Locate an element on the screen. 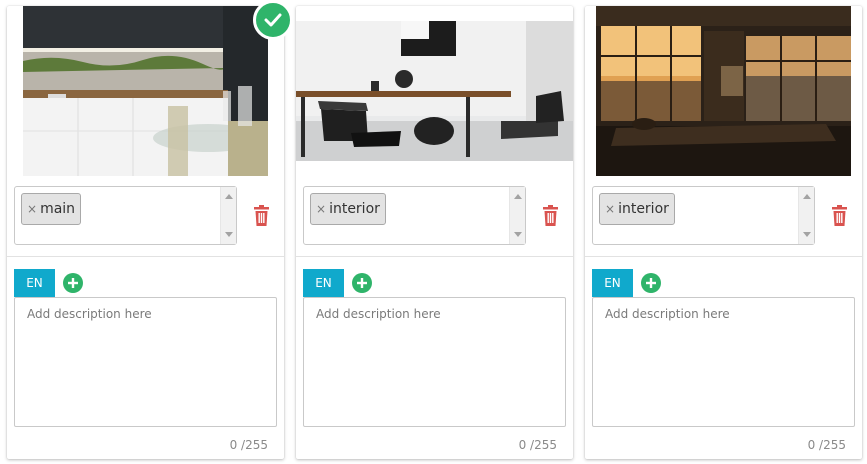  kitchen-photo is located at coordinates (145, 91).